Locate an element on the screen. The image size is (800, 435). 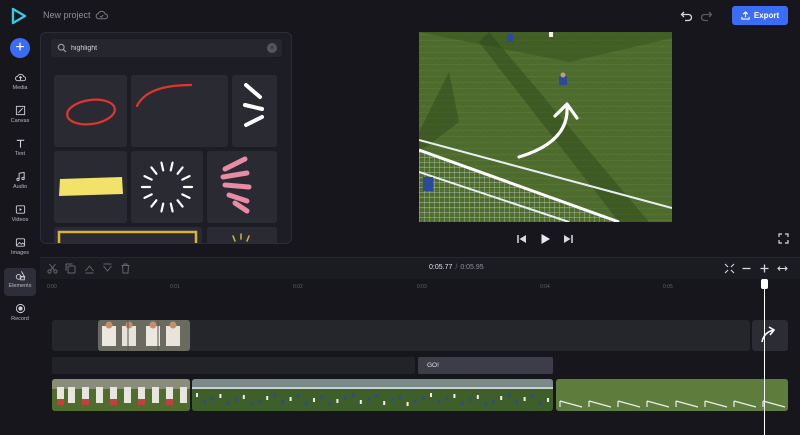
expand-timeline-icon is located at coordinates (782, 268).